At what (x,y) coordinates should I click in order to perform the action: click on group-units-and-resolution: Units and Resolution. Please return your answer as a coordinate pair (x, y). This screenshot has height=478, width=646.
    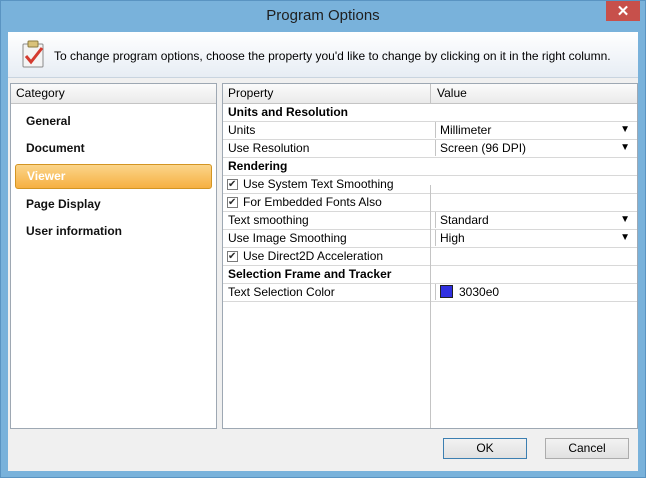
    Looking at the image, I should click on (430, 113).